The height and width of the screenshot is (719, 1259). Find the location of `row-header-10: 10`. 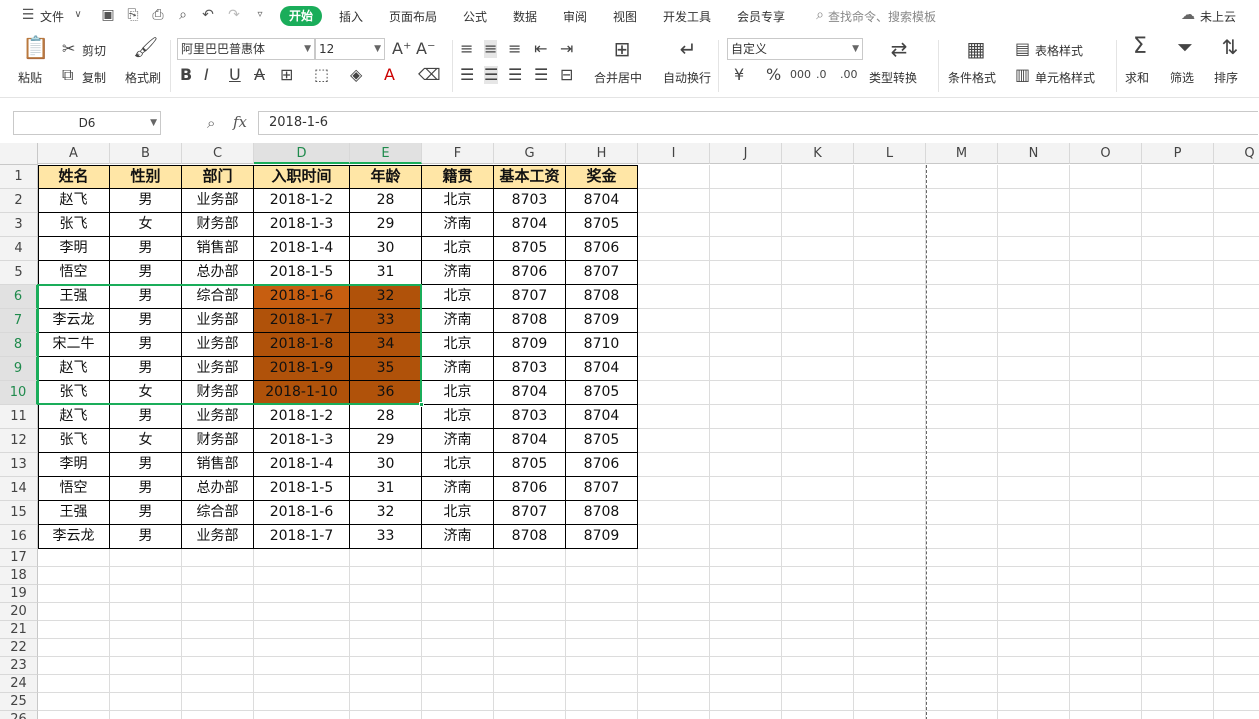

row-header-10: 10 is located at coordinates (19, 393).